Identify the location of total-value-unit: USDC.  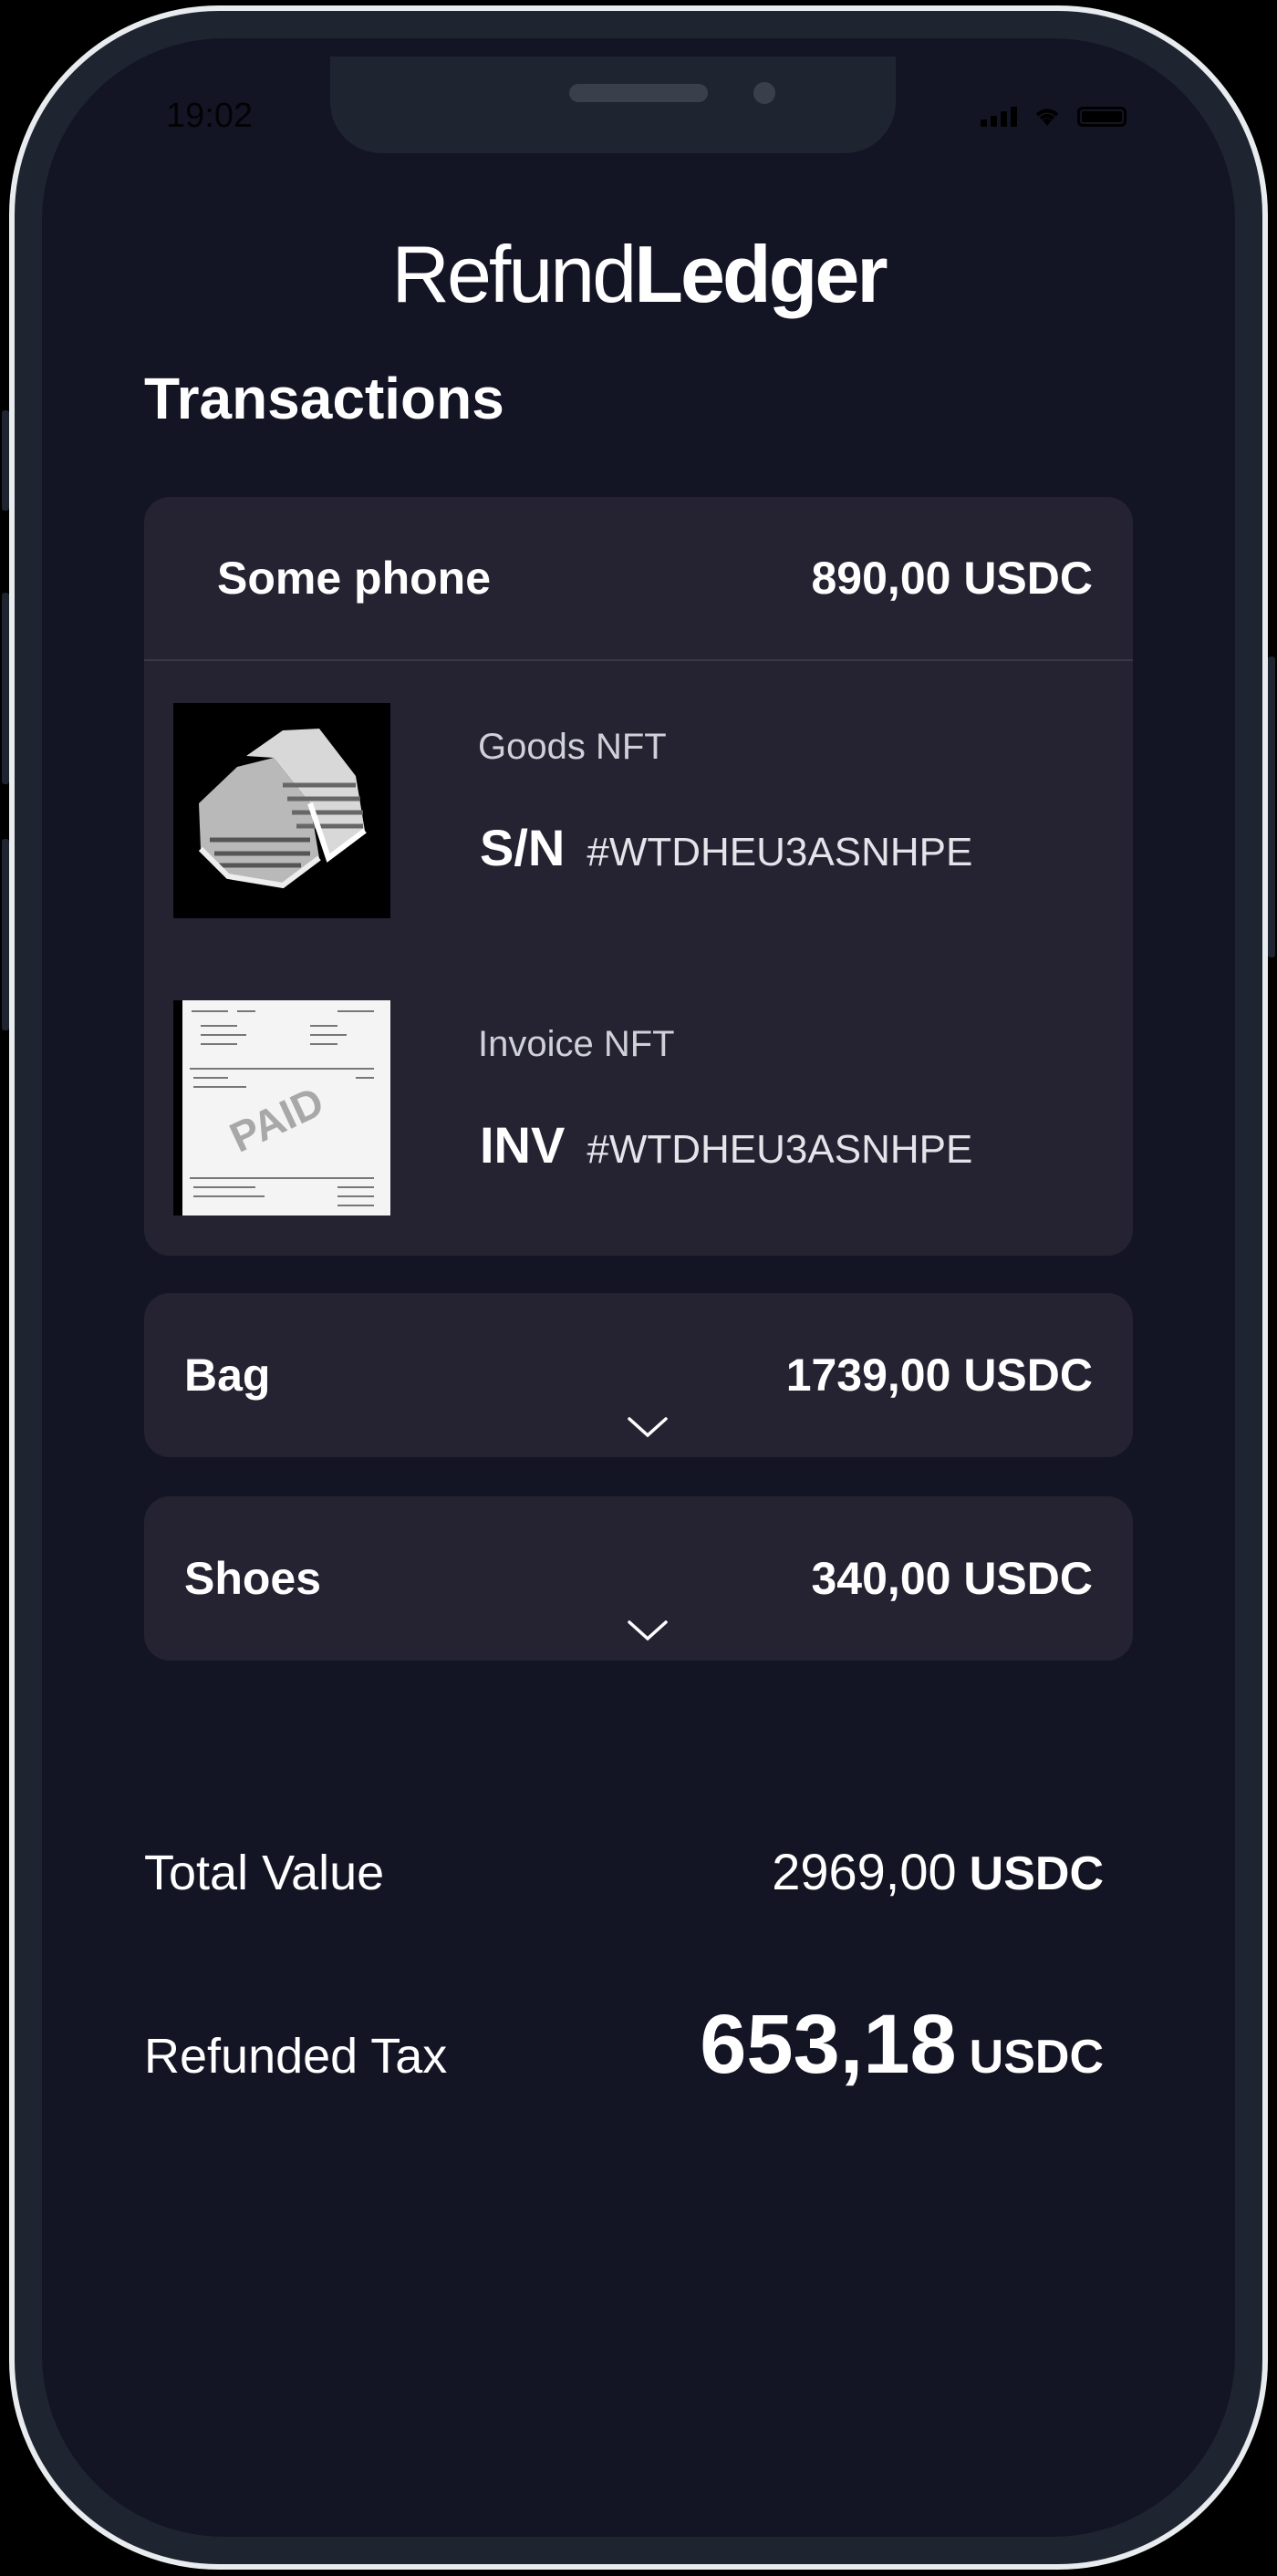
(1036, 1873).